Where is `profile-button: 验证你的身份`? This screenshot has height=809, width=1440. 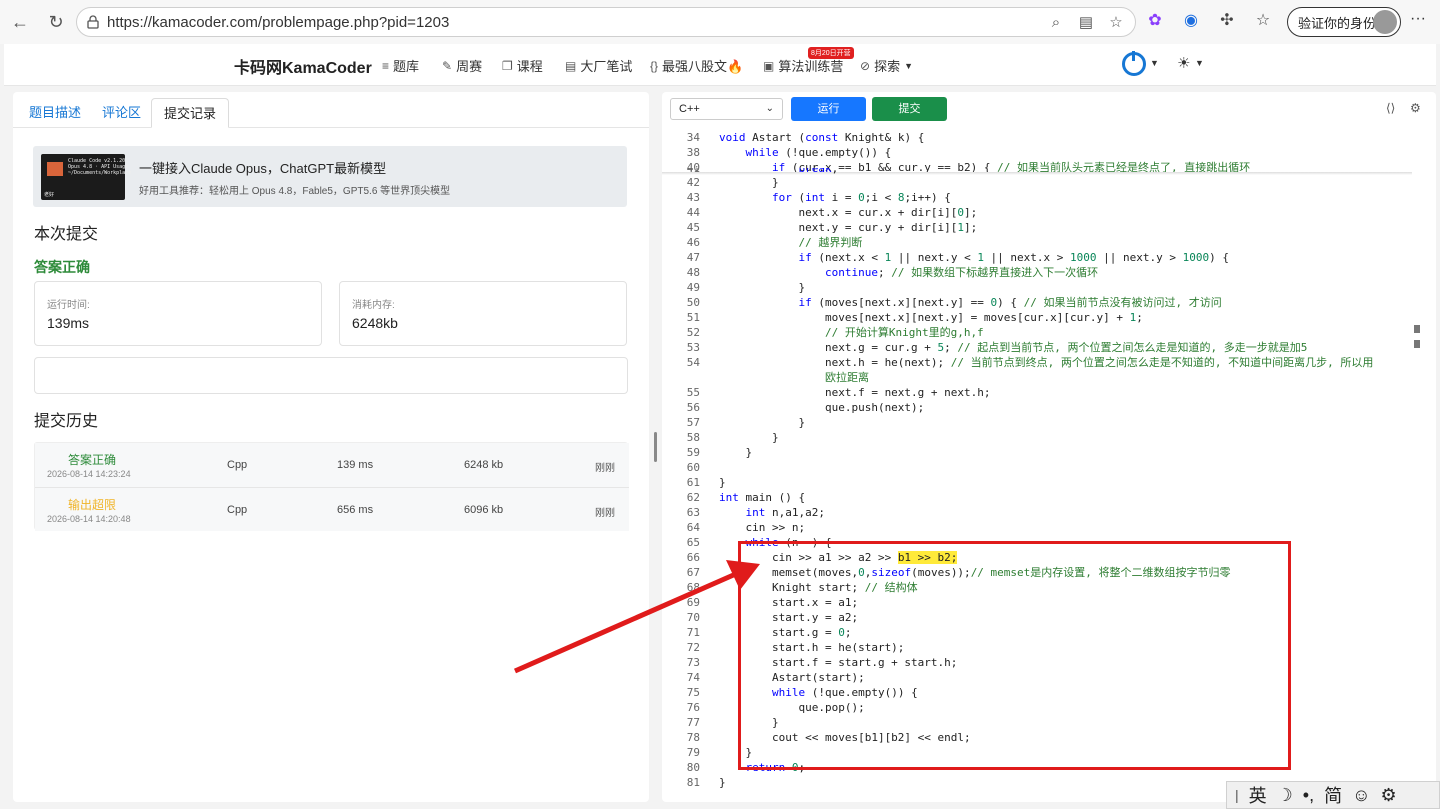
profile-button: 验证你的身份 is located at coordinates (1344, 22).